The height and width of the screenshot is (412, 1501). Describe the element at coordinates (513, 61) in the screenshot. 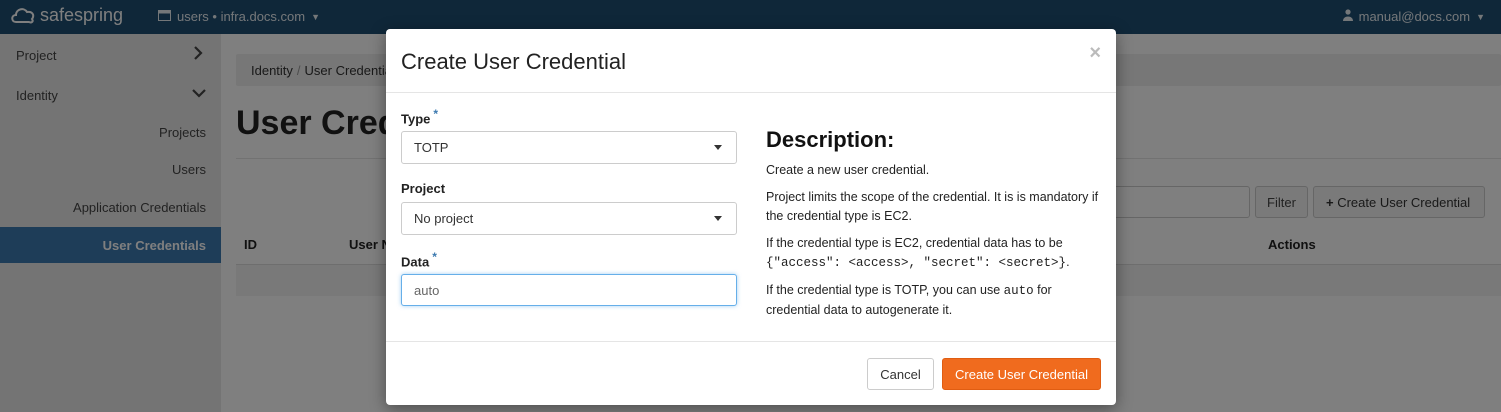

I see `modal-title: Create User Credential` at that location.